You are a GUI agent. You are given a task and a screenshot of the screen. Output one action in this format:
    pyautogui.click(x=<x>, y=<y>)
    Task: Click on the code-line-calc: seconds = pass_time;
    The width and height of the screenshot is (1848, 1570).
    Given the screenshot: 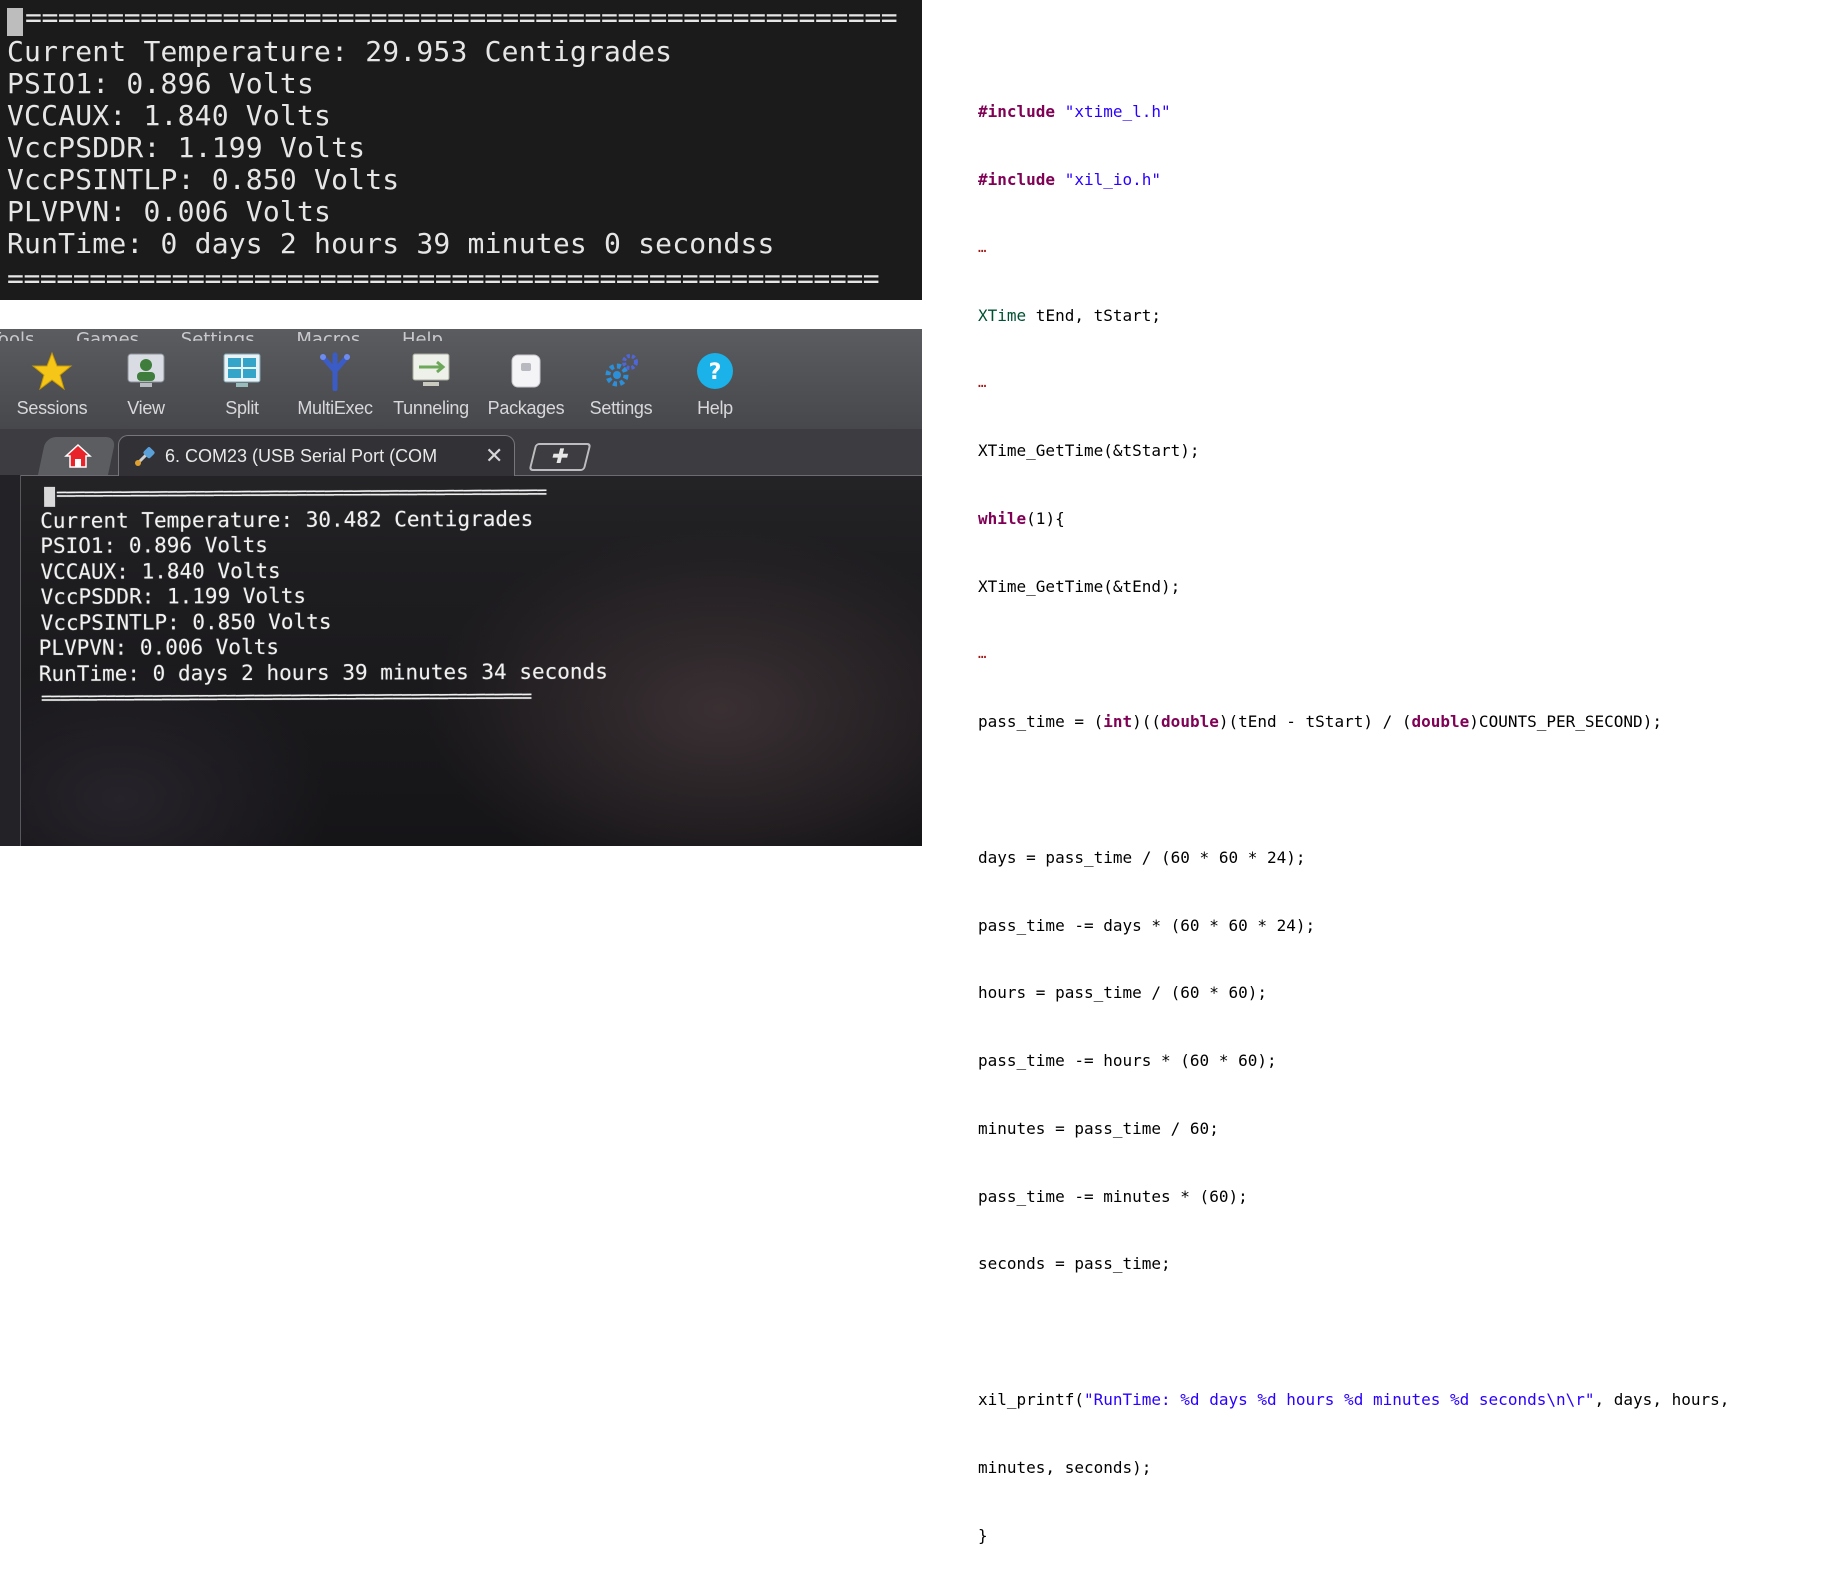 What is the action you would take?
    pyautogui.click(x=1074, y=1264)
    